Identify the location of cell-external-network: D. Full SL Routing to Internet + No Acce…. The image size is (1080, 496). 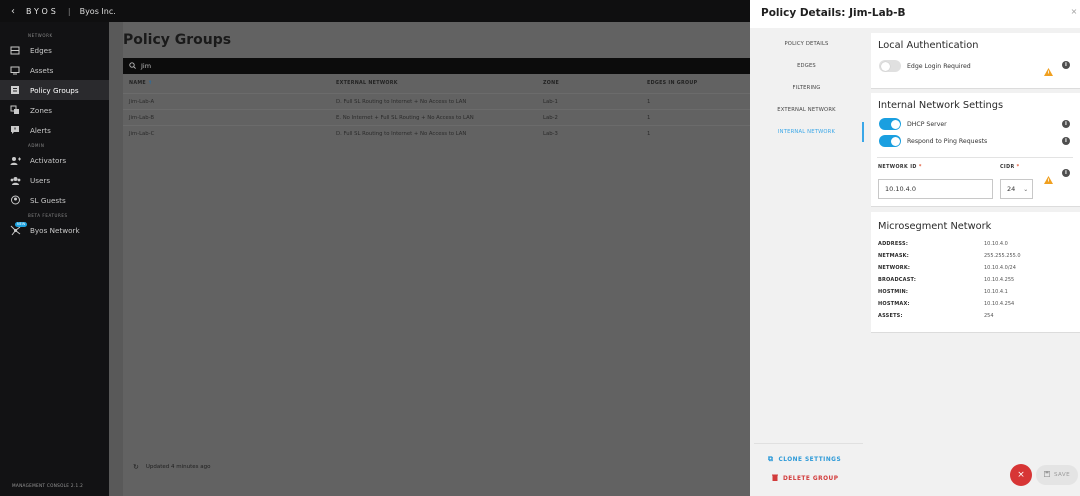
(401, 102).